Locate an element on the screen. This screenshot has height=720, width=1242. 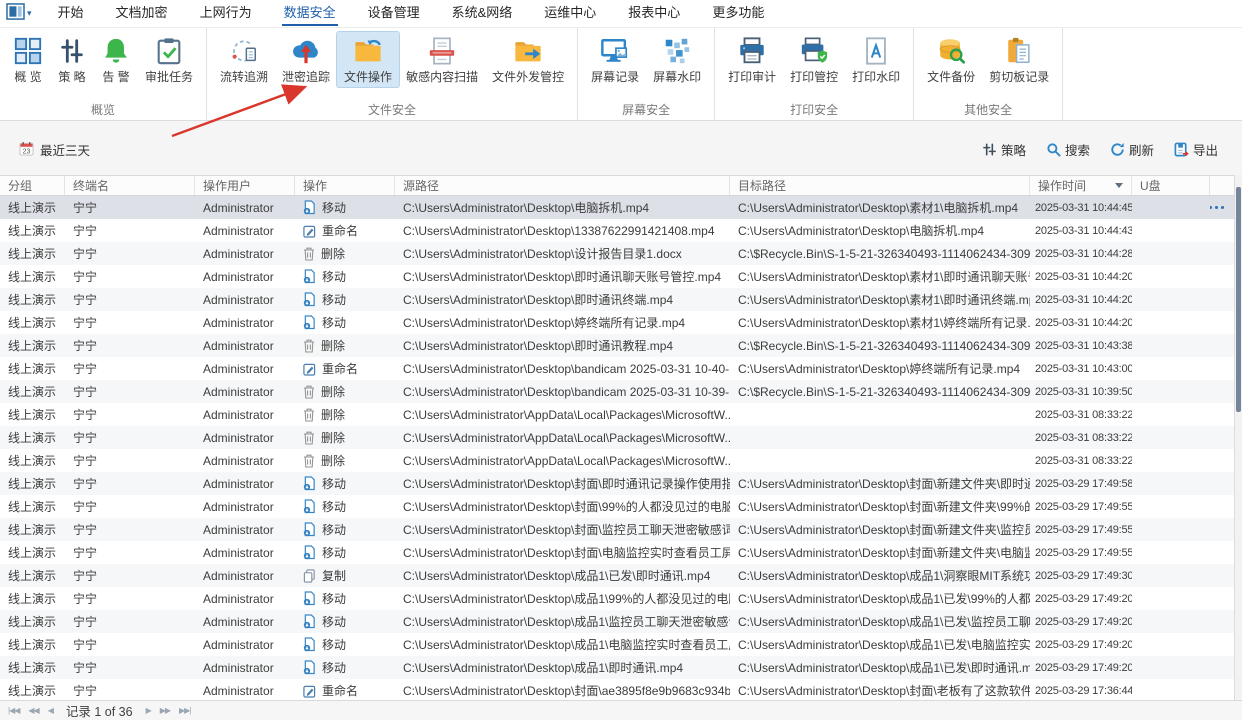
ribbon-button-screen-watermark: 屏幕水印 is located at coordinates (677, 59).